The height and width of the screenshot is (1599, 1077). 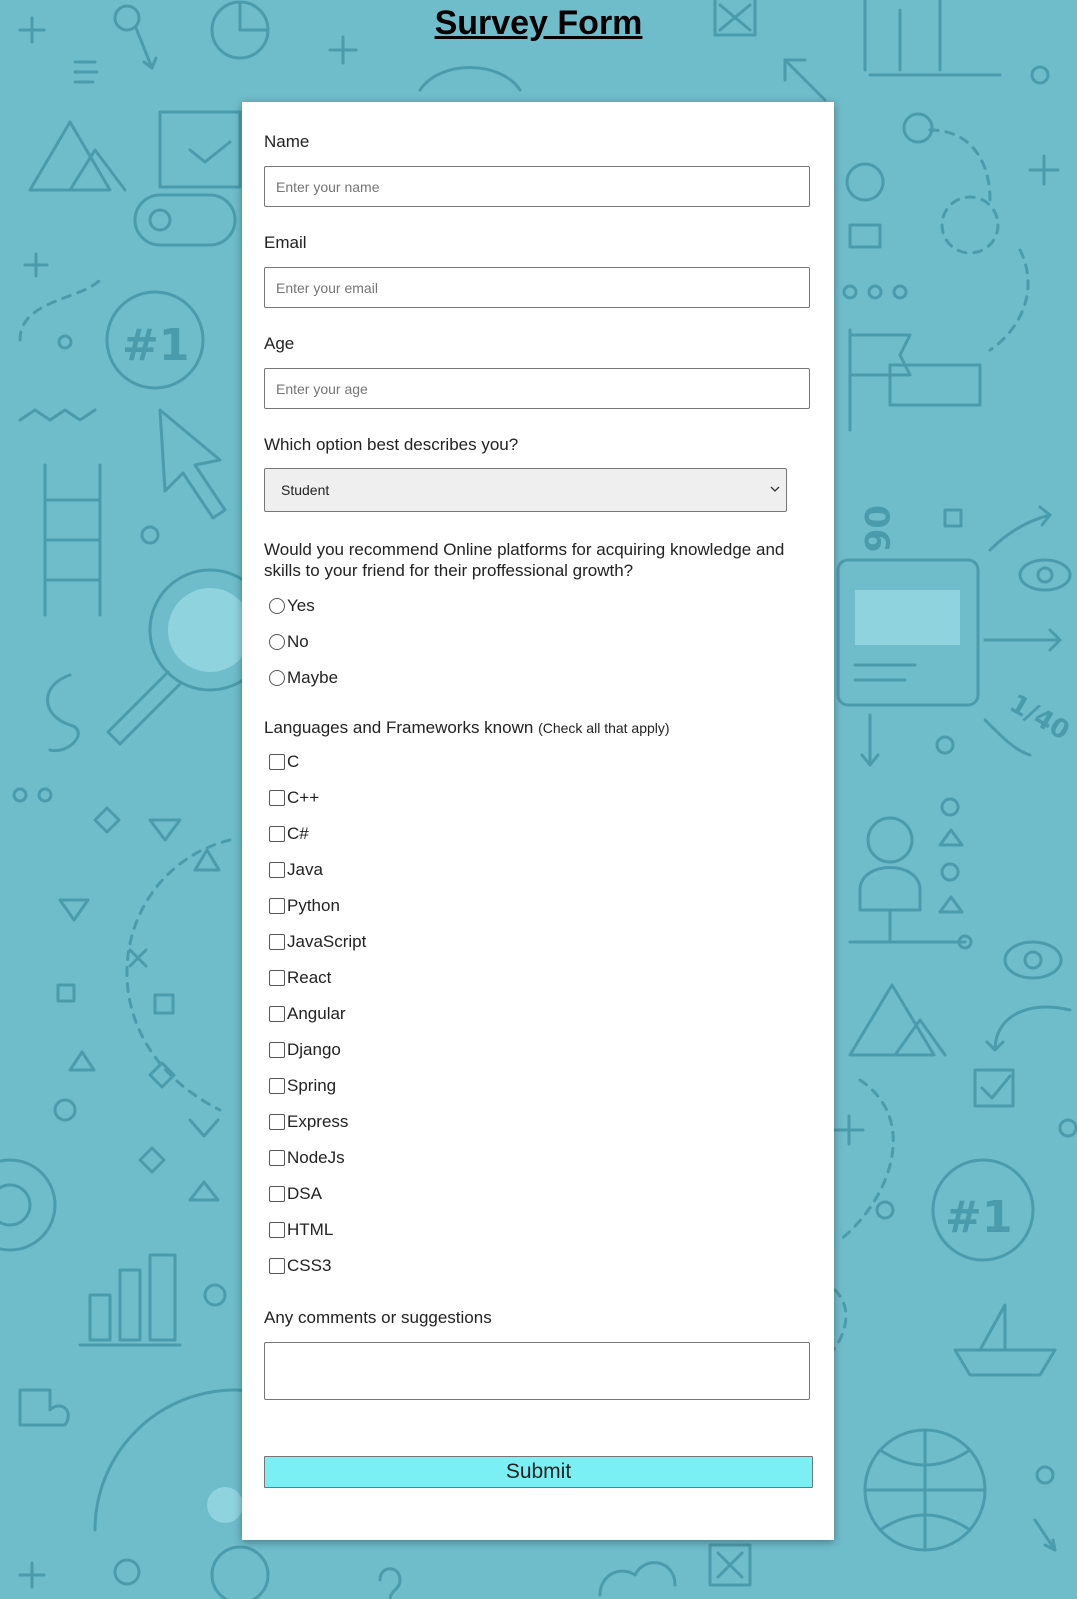 What do you see at coordinates (279, 343) in the screenshot?
I see `age-label: Age` at bounding box center [279, 343].